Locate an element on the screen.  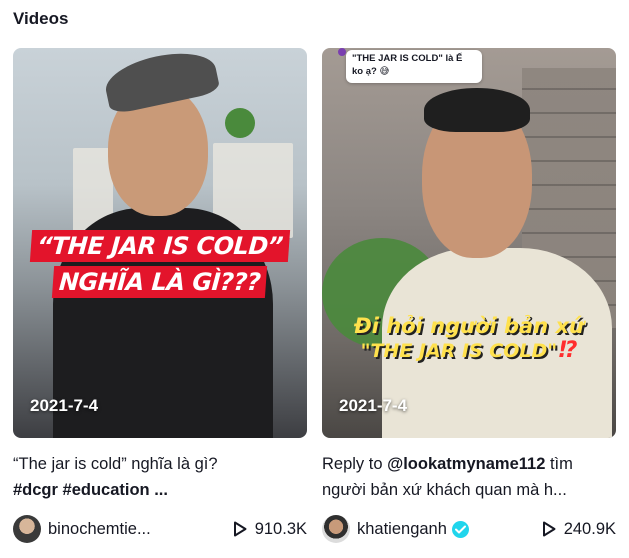
view-count-value: 240.9K is located at coordinates (589, 528).